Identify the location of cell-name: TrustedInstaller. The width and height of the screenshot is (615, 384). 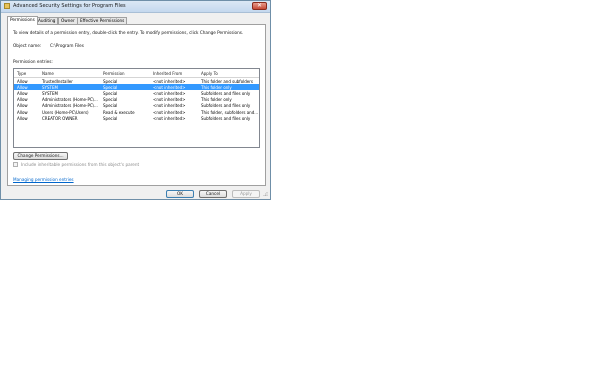
(57, 81).